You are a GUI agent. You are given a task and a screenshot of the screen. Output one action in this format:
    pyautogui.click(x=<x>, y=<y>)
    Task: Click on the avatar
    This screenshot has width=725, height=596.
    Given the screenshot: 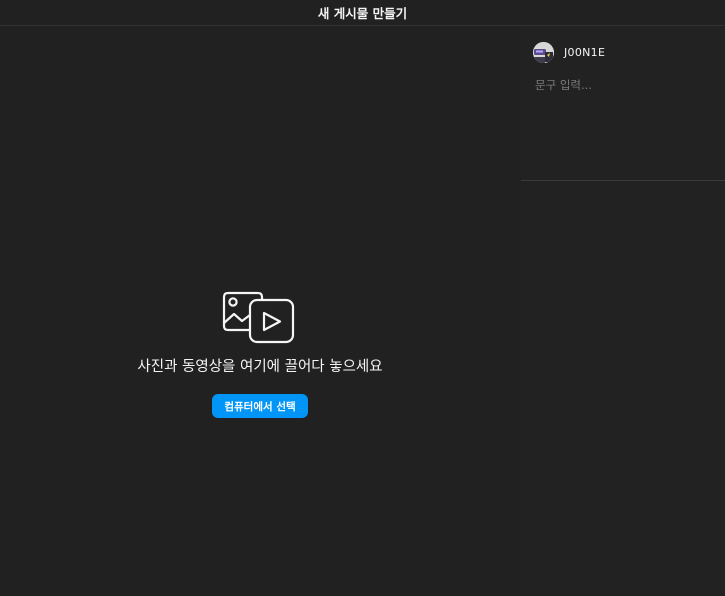 What is the action you would take?
    pyautogui.click(x=543, y=52)
    